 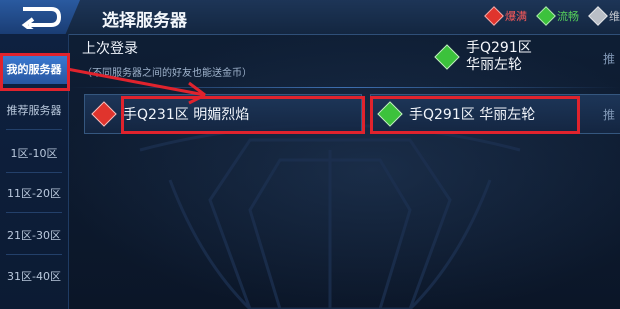 What do you see at coordinates (34, 236) in the screenshot?
I see `sidebar-item-21-30: 21区-30区` at bounding box center [34, 236].